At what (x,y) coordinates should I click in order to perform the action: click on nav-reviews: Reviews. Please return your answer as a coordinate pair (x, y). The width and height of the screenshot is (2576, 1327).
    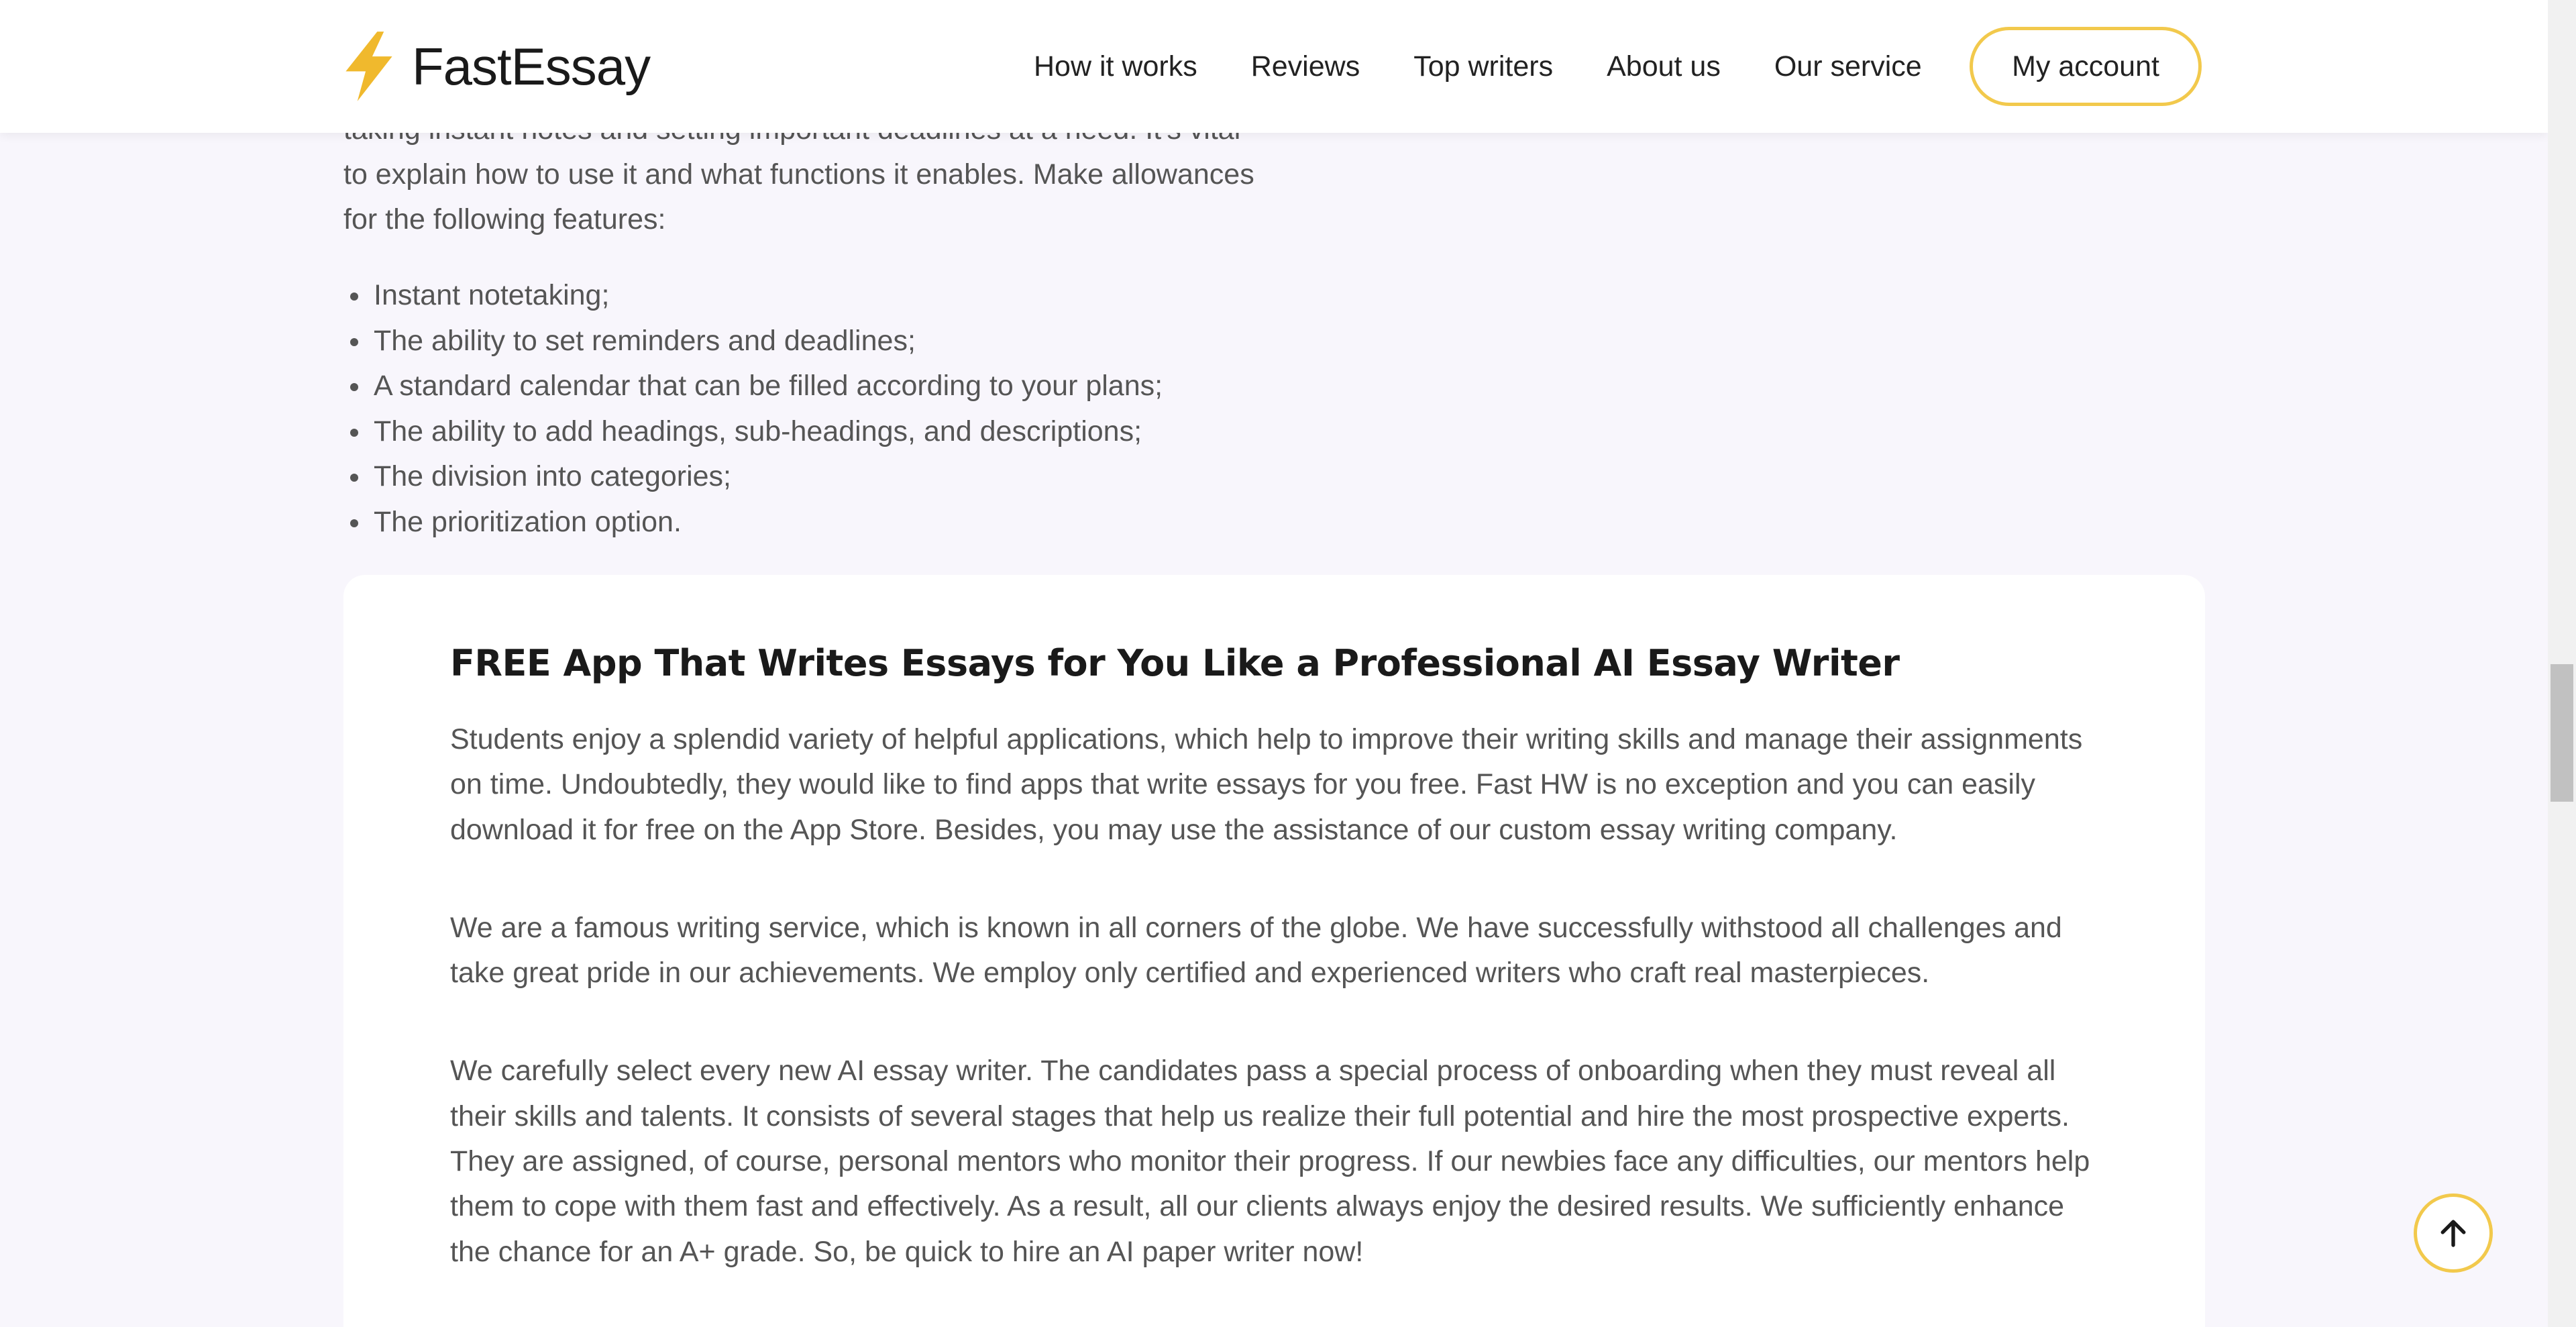
    Looking at the image, I should click on (1305, 66).